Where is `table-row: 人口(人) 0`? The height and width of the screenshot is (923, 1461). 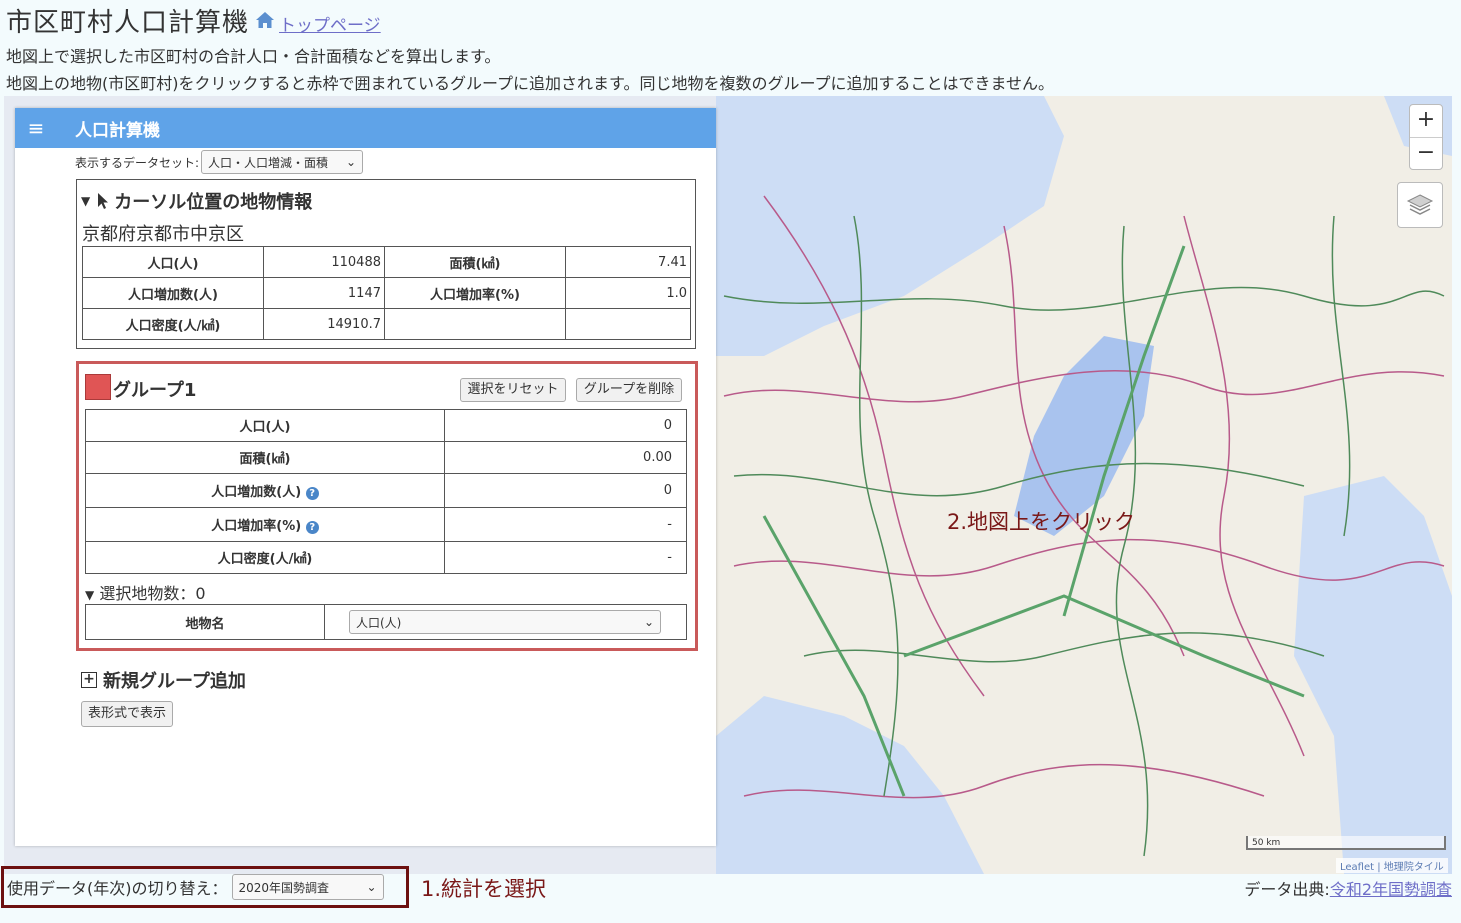
table-row: 人口(人) 0 is located at coordinates (386, 425).